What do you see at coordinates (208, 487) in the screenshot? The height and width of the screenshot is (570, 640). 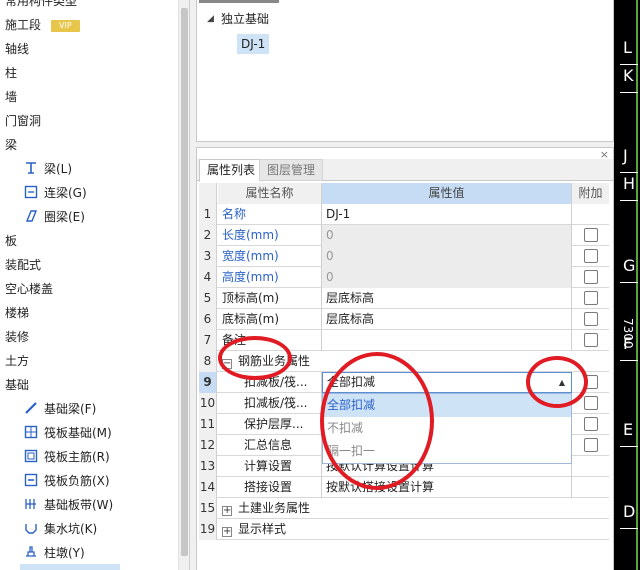 I see `row-number: 14` at bounding box center [208, 487].